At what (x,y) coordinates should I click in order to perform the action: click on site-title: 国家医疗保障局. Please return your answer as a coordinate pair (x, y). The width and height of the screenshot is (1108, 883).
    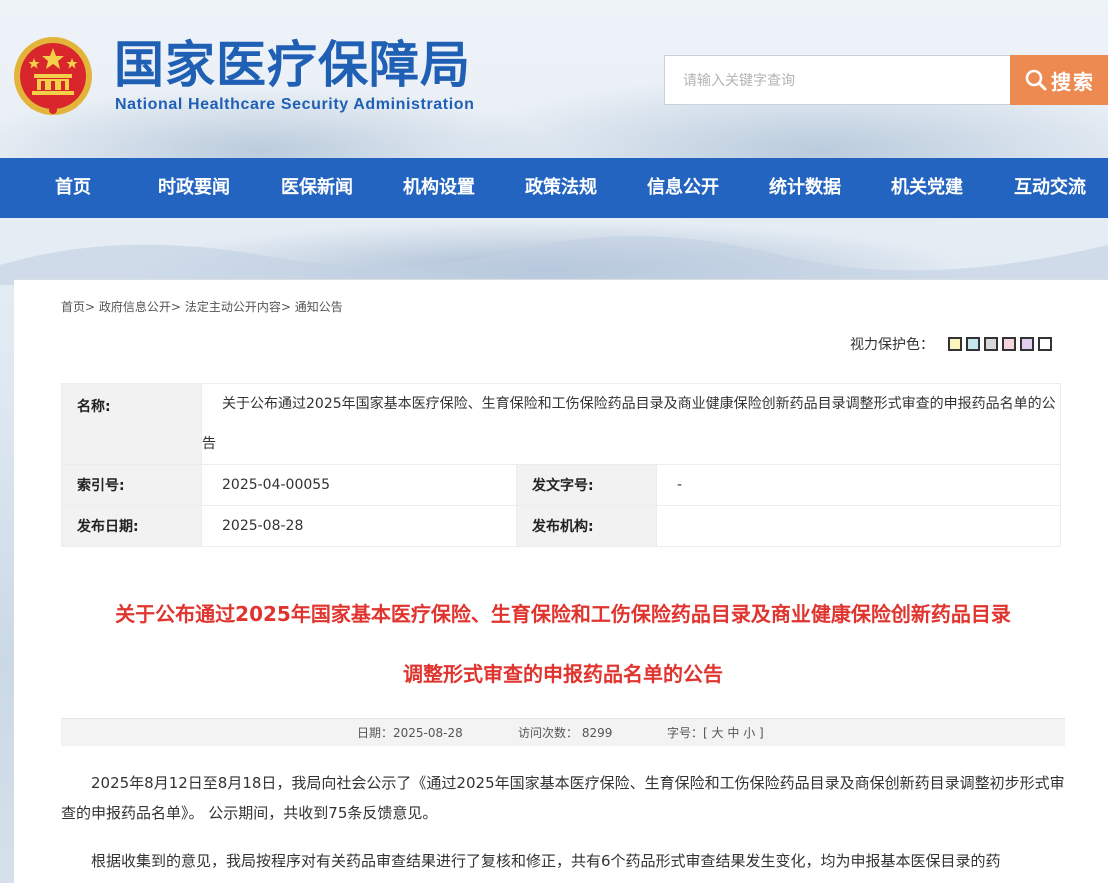
    Looking at the image, I should click on (292, 65).